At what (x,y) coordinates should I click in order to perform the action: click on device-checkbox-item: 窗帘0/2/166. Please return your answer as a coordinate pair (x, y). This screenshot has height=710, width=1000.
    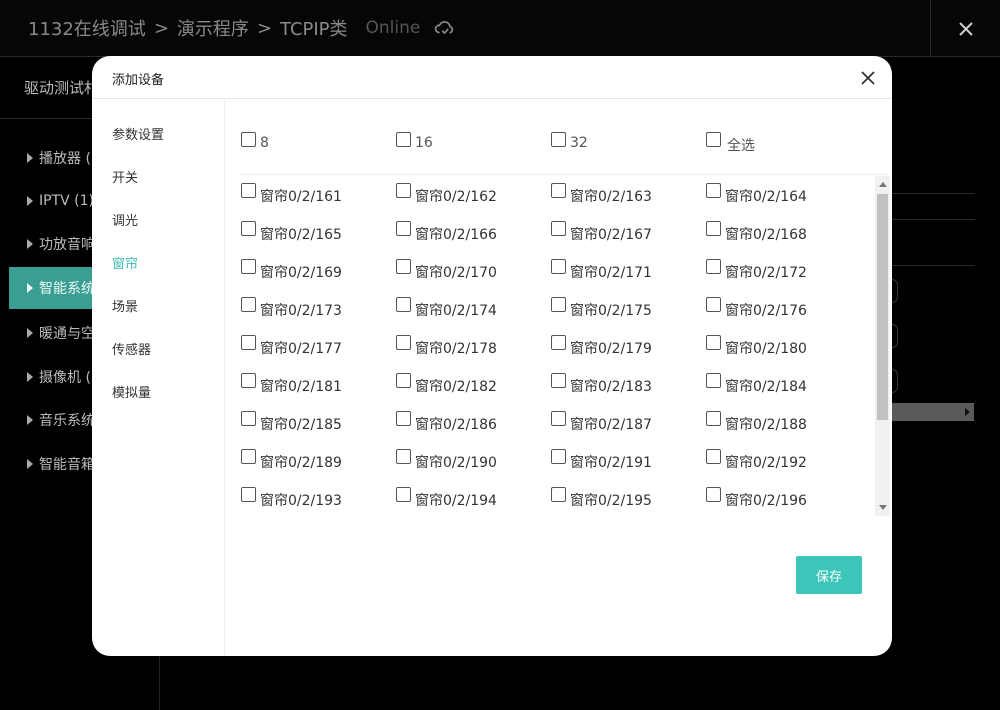
    Looking at the image, I should click on (446, 232).